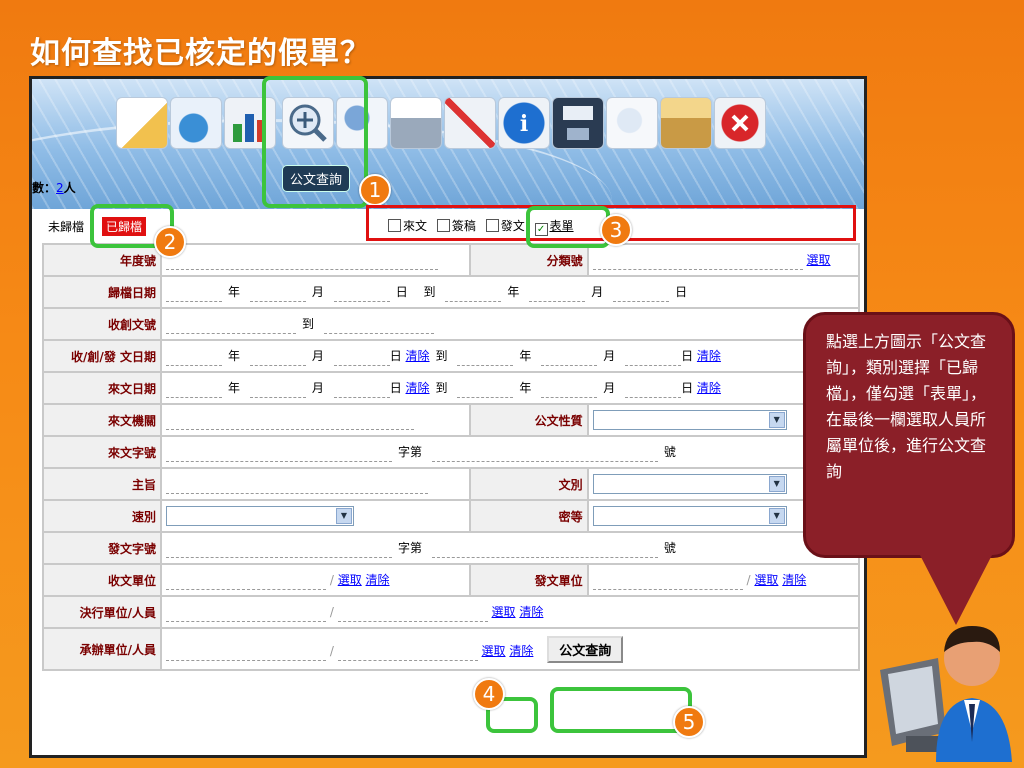 This screenshot has height=768, width=1024. I want to click on label-subject: 主旨, so click(102, 484).